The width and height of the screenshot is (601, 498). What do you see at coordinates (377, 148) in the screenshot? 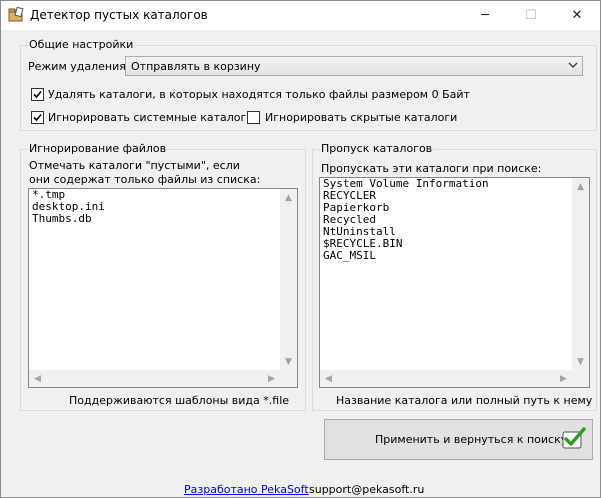
I see `skip-dirs-legend: Пропуск каталогов` at bounding box center [377, 148].